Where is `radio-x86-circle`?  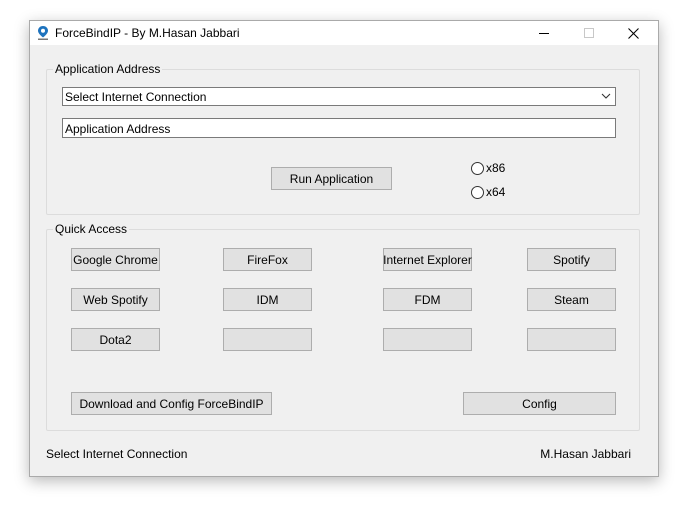 radio-x86-circle is located at coordinates (477, 168).